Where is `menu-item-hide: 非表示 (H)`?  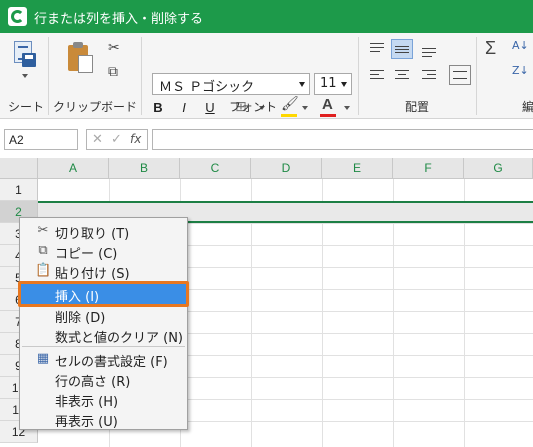 menu-item-hide: 非表示 (H) is located at coordinates (103, 399).